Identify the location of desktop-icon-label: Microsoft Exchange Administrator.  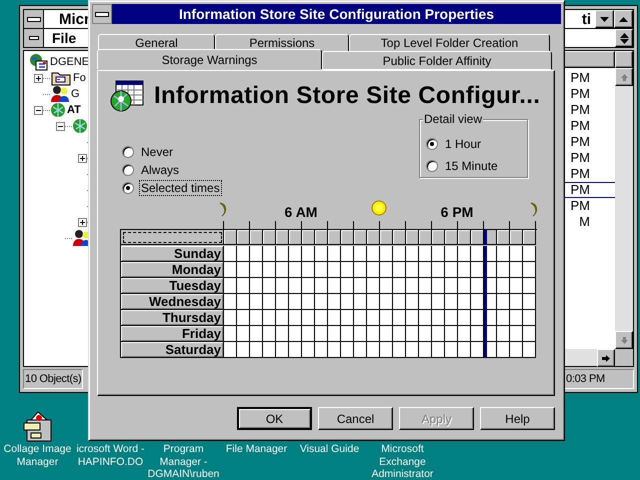
(403, 461).